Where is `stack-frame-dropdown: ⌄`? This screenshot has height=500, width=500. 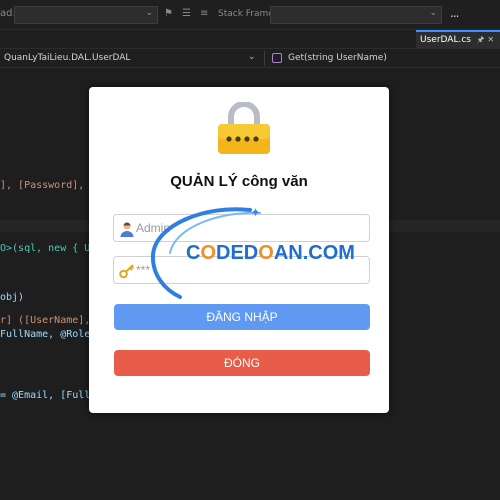
stack-frame-dropdown: ⌄ is located at coordinates (356, 15).